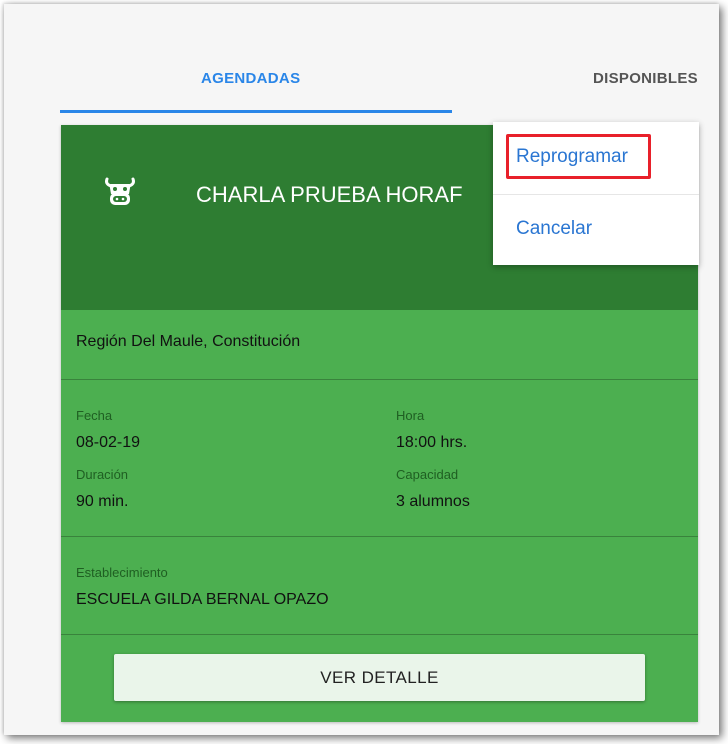 Image resolution: width=728 pixels, height=744 pixels. I want to click on menu-divider, so click(596, 194).